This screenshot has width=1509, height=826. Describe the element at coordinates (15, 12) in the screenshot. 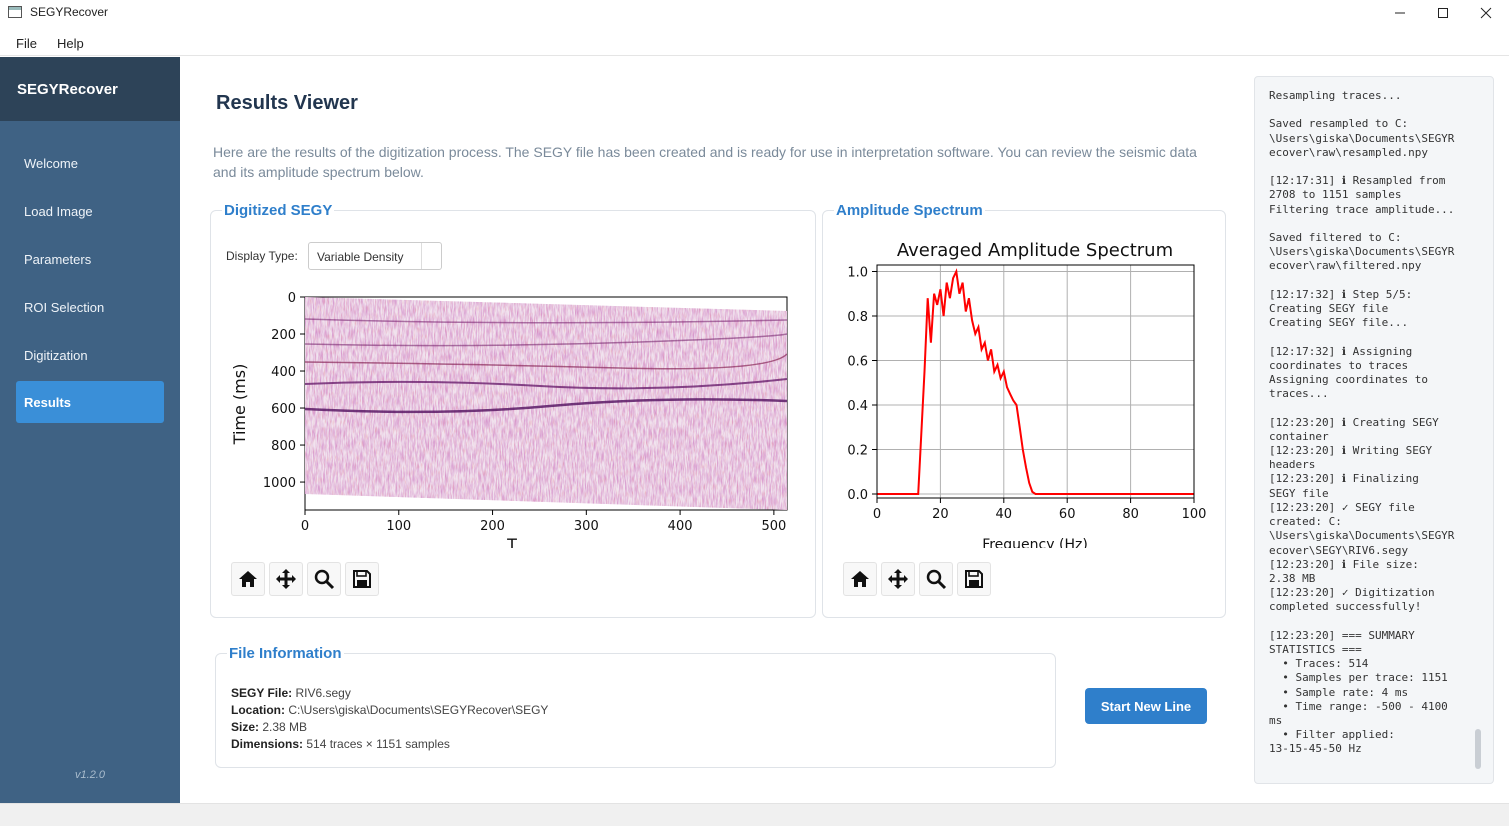

I see `app-icon` at that location.